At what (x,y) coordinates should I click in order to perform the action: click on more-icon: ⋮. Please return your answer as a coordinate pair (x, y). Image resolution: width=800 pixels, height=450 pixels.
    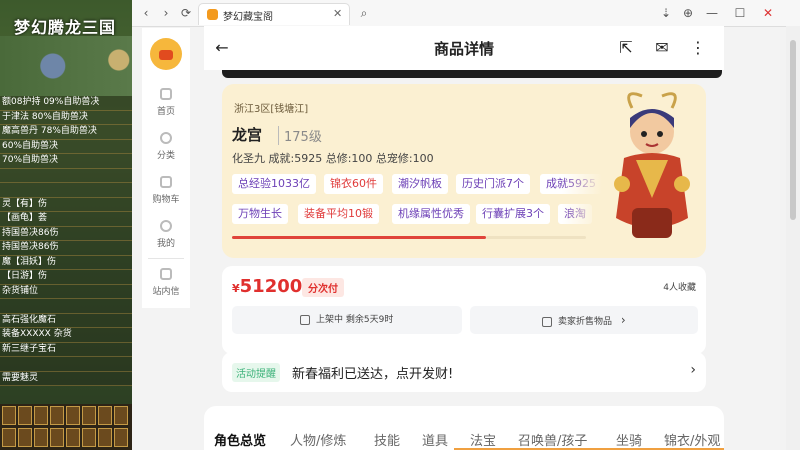
    Looking at the image, I should click on (698, 48).